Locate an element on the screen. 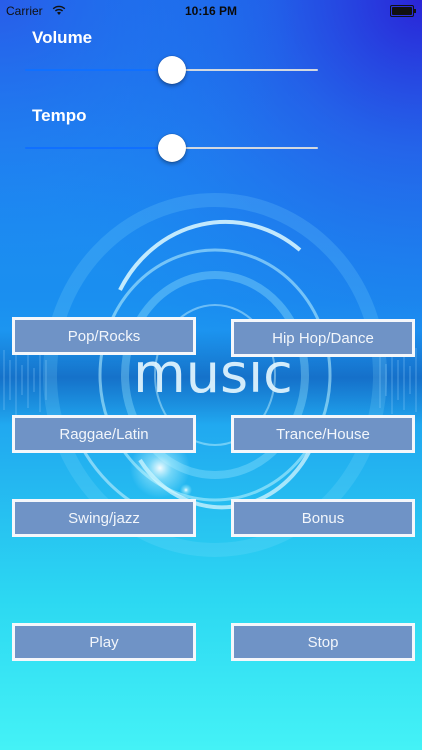  stop-button: Stop is located at coordinates (323, 642).